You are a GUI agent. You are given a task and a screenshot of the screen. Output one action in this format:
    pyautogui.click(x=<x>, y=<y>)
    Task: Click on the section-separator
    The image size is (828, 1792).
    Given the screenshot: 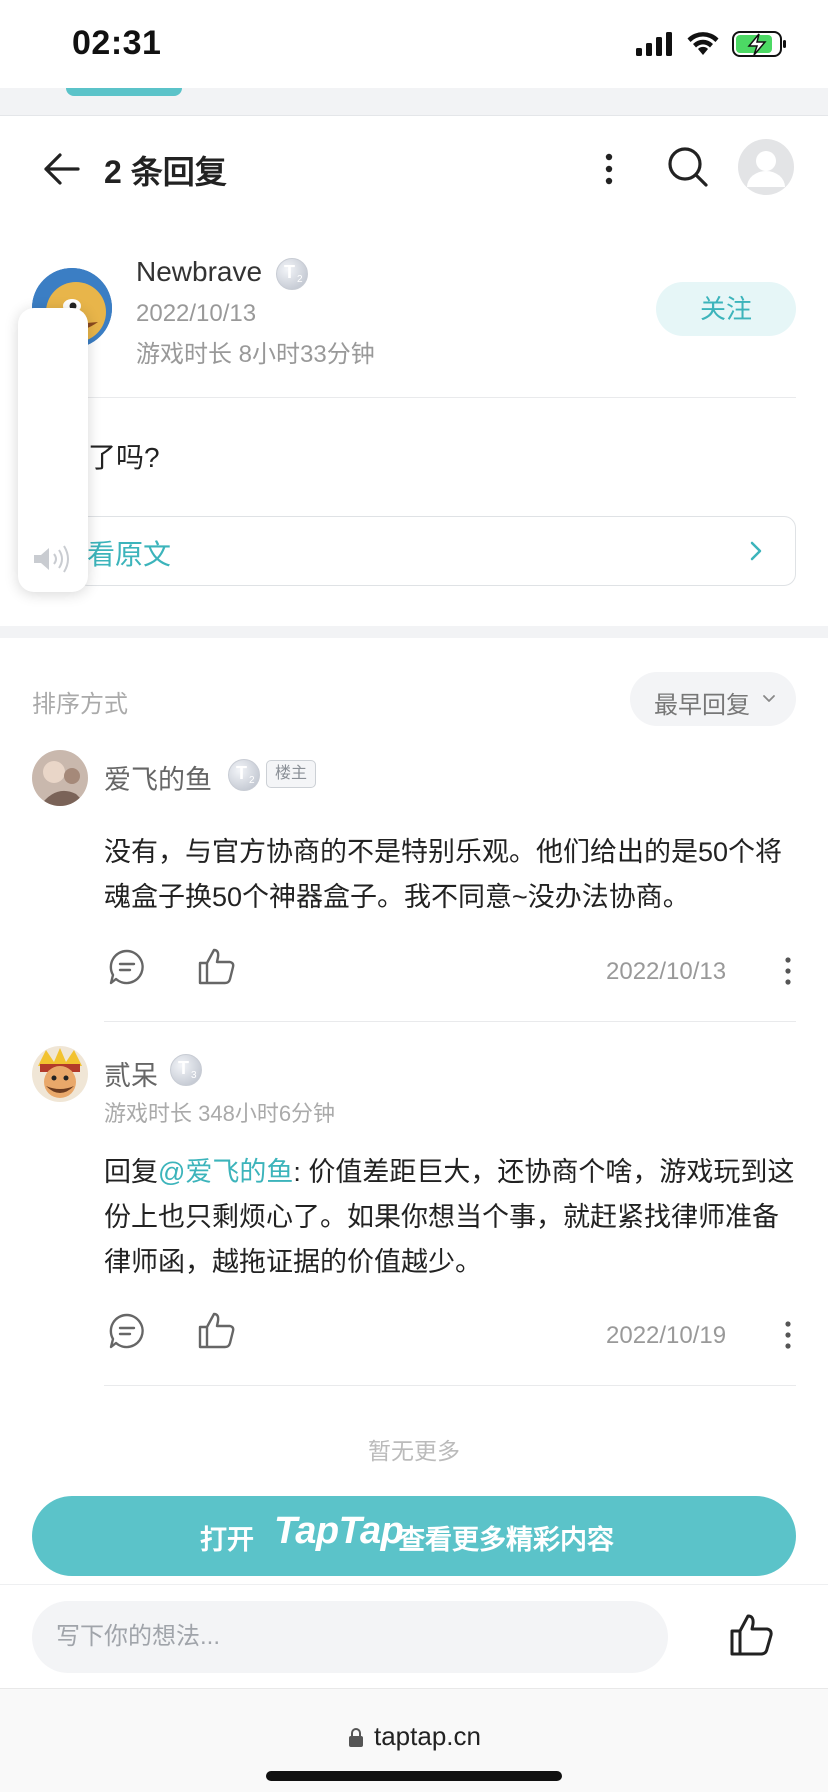 What is the action you would take?
    pyautogui.click(x=414, y=632)
    